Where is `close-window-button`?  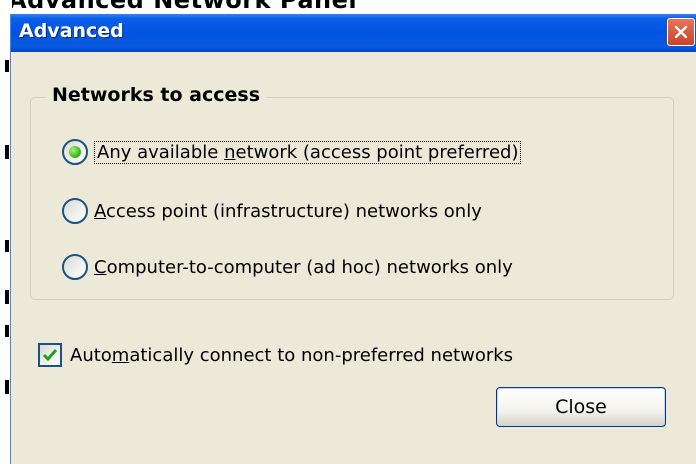
close-window-button is located at coordinates (681, 32).